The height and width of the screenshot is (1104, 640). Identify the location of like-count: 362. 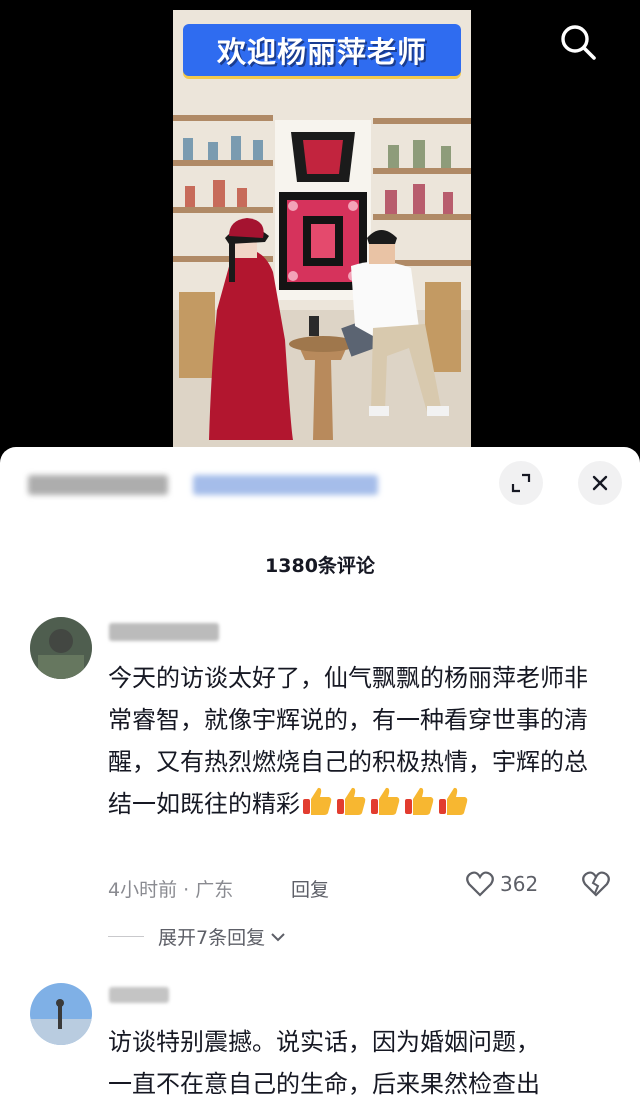
(519, 884).